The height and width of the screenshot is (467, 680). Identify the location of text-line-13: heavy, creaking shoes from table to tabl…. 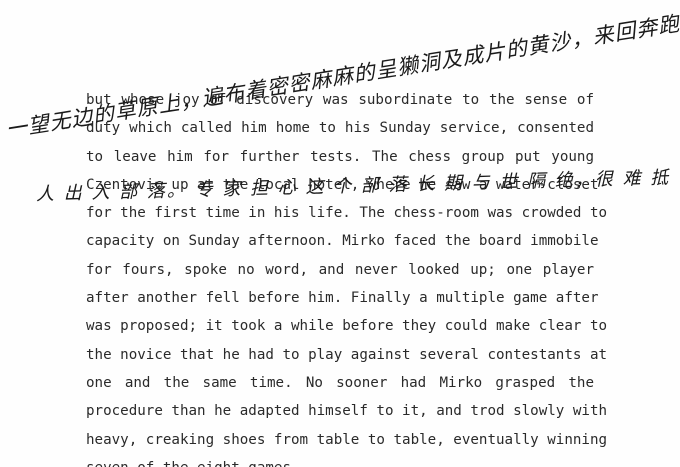
(347, 439).